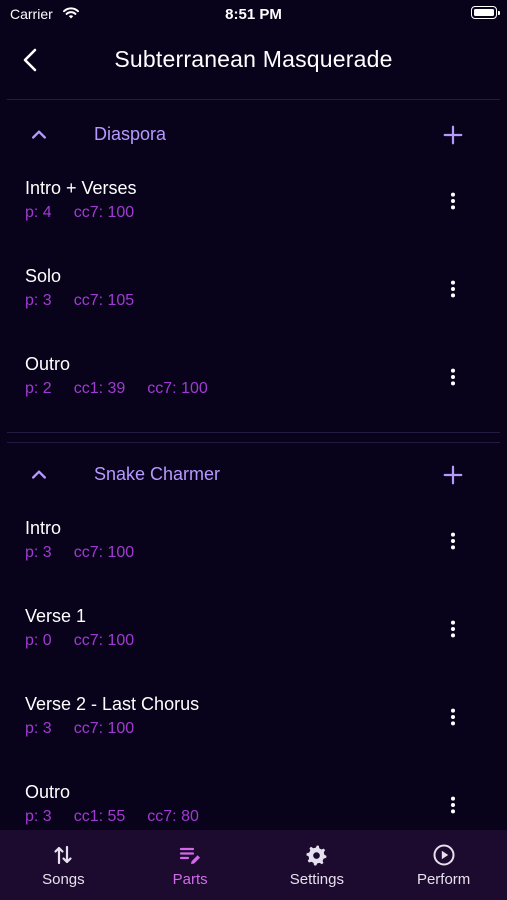  What do you see at coordinates (253, 432) in the screenshot?
I see `section-divider` at bounding box center [253, 432].